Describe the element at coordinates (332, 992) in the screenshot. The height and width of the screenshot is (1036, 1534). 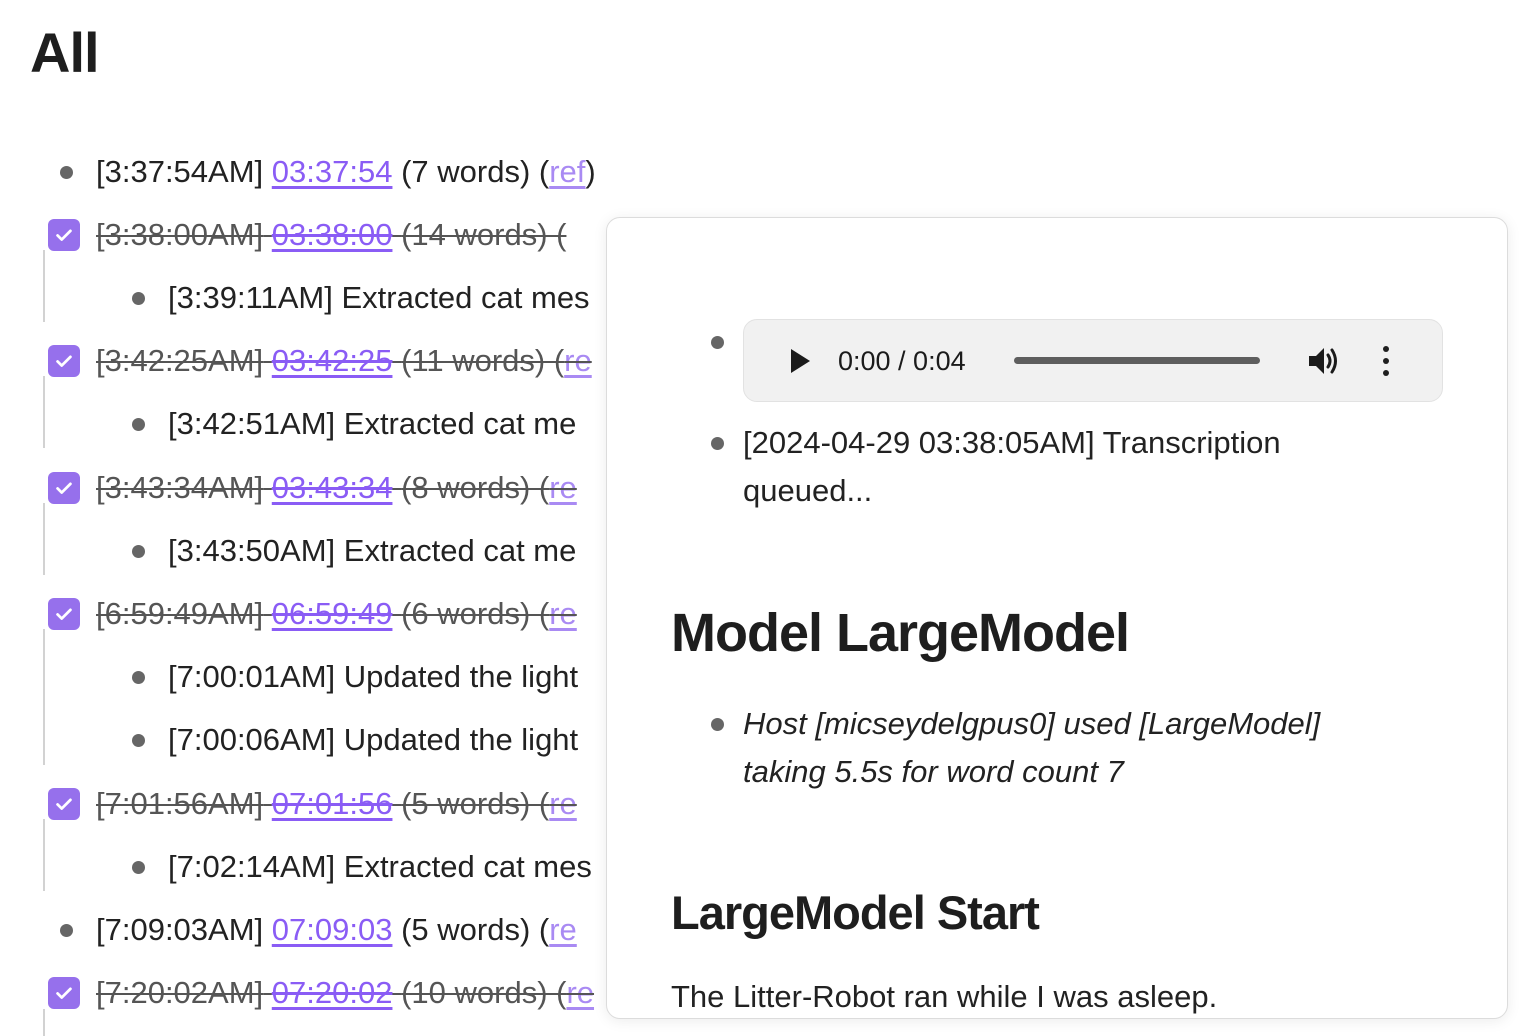
I see `timestamp-link: 07:20:02` at that location.